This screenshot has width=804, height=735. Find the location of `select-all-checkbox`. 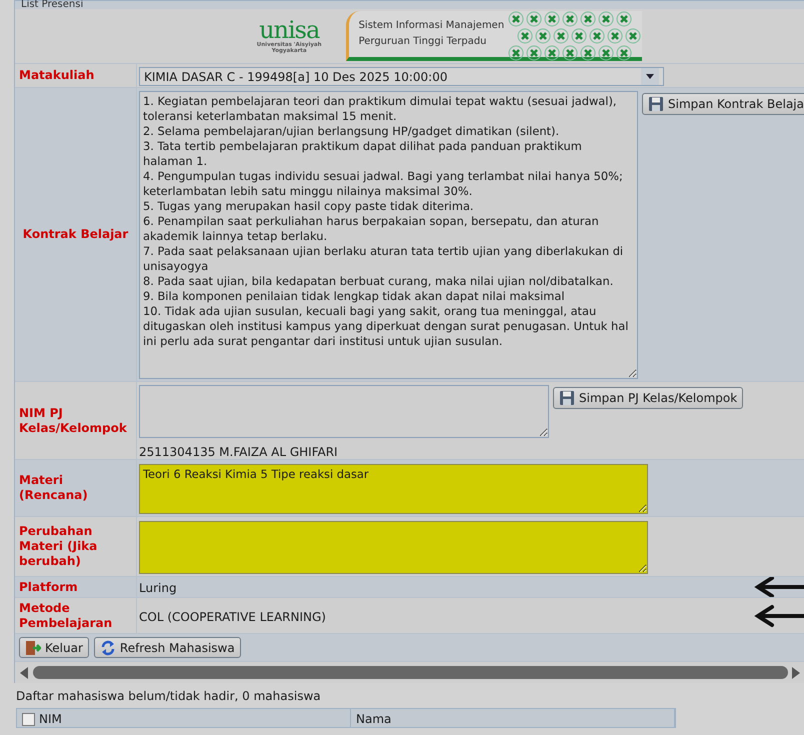

select-all-checkbox is located at coordinates (28, 719).